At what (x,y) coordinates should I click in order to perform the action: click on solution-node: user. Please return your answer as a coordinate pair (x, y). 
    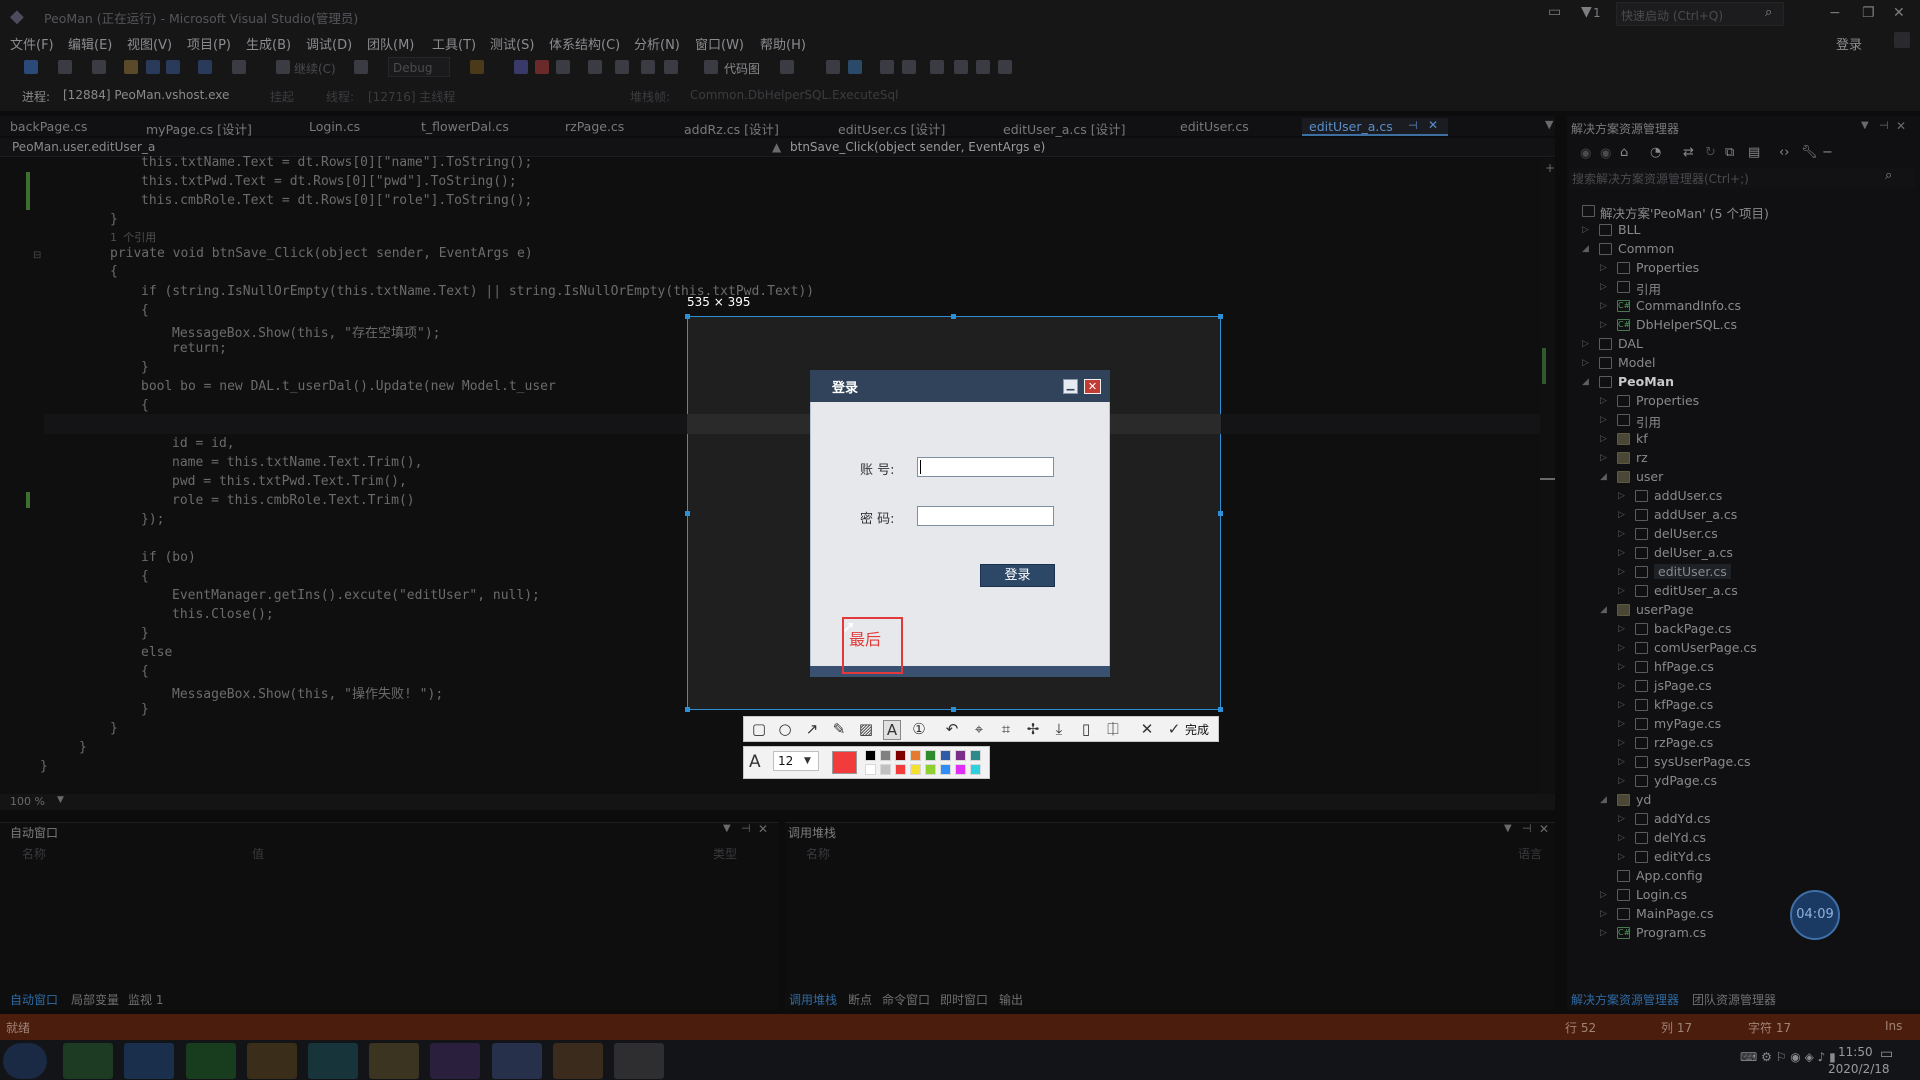
    Looking at the image, I should click on (1649, 476).